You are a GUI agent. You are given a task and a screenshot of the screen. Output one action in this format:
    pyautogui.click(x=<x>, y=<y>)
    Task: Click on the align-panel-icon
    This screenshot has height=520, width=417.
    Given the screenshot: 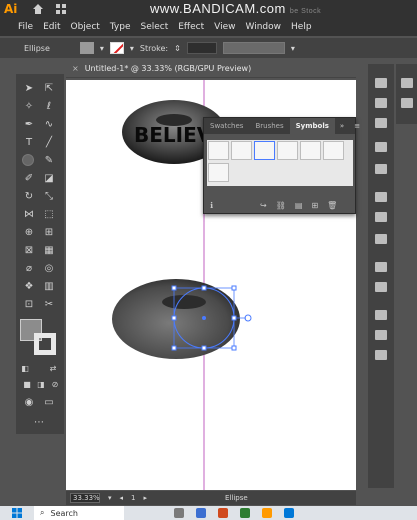 What is the action you would take?
    pyautogui.click(x=381, y=355)
    